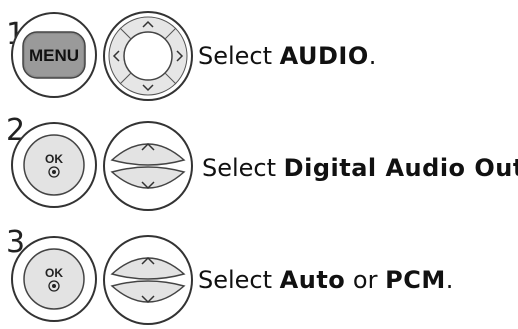 This screenshot has height=329, width=518. I want to click on step-2-instruction: Select Digital Audio Out., so click(360, 168).